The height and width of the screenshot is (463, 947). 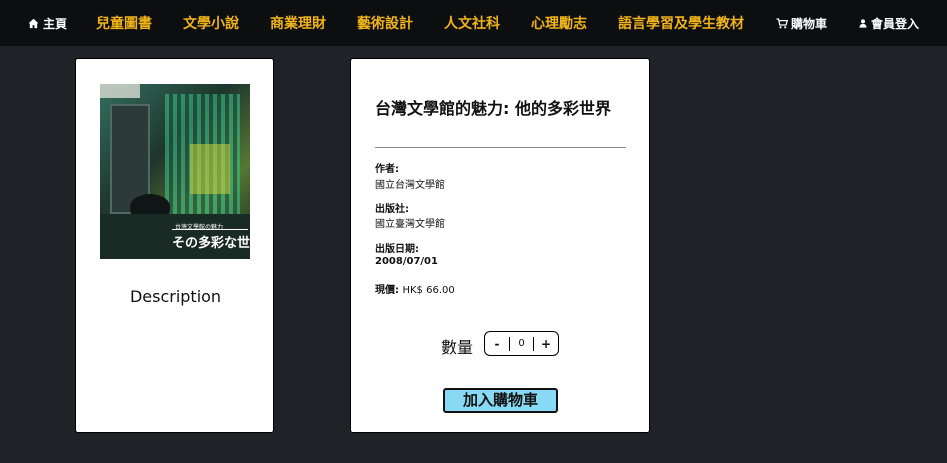 I want to click on price-label: 現價:, so click(x=387, y=290).